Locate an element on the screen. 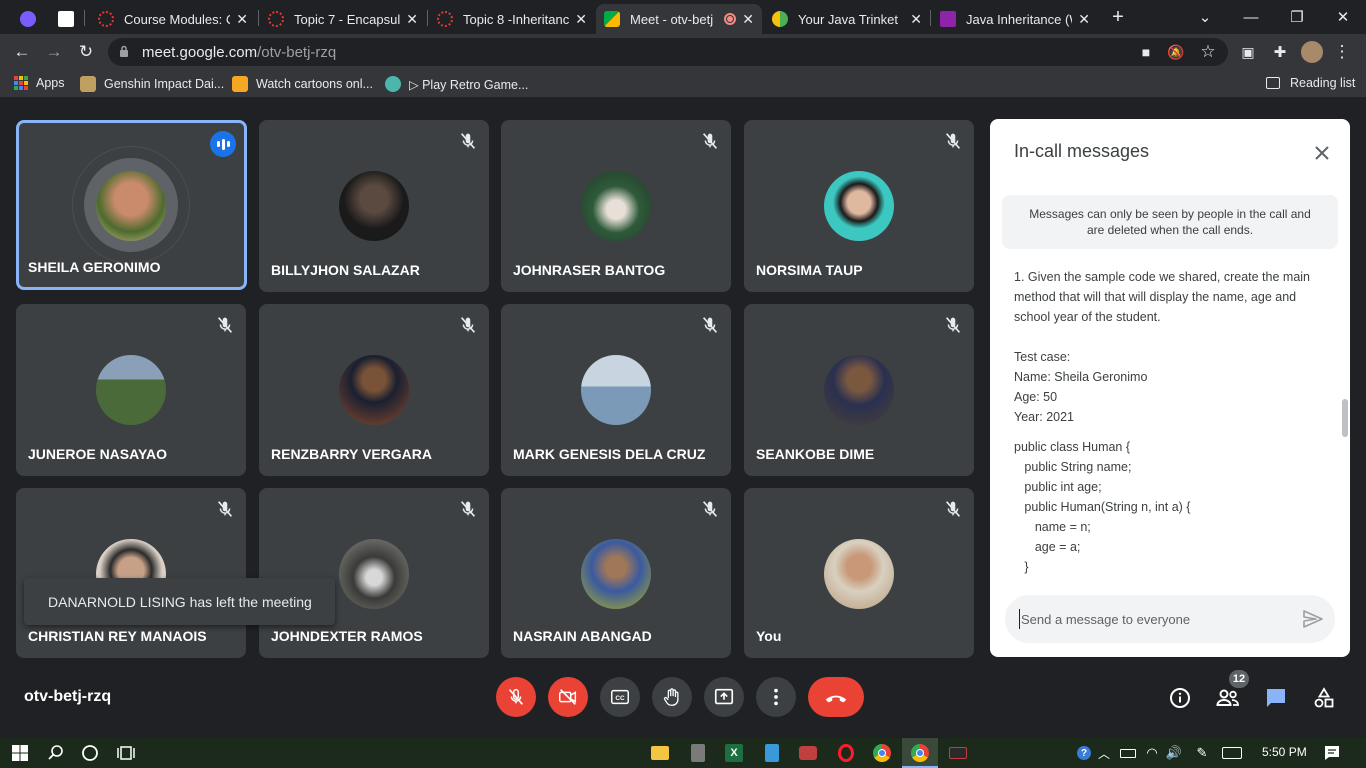 This screenshot has width=1366, height=768. participant-name: JUNEROE NASAYAO is located at coordinates (98, 454).